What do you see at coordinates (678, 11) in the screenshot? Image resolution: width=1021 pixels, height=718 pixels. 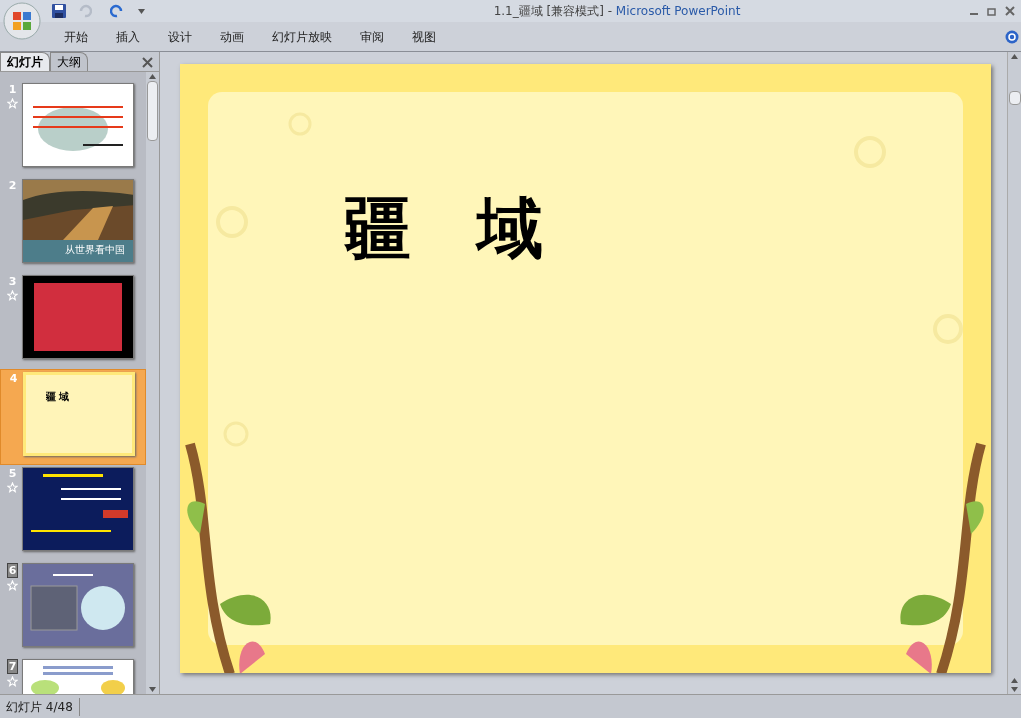 I see `app-title: Microsoft PowerPoint` at bounding box center [678, 11].